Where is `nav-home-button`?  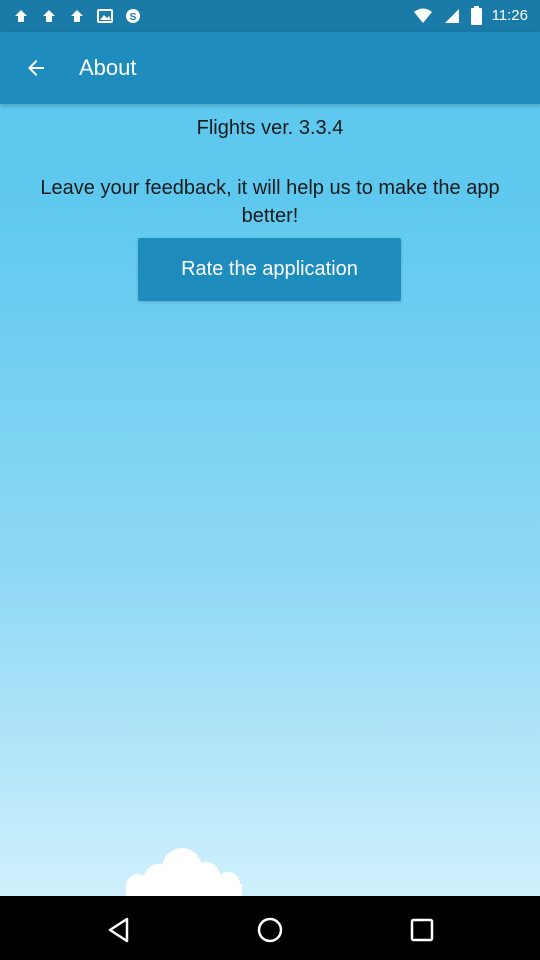
nav-home-button is located at coordinates (270, 930).